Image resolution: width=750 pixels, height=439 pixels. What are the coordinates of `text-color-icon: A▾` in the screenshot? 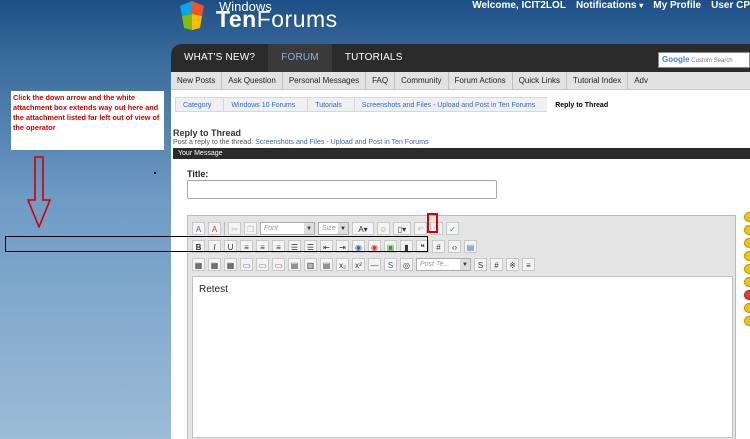 It's located at (363, 228).